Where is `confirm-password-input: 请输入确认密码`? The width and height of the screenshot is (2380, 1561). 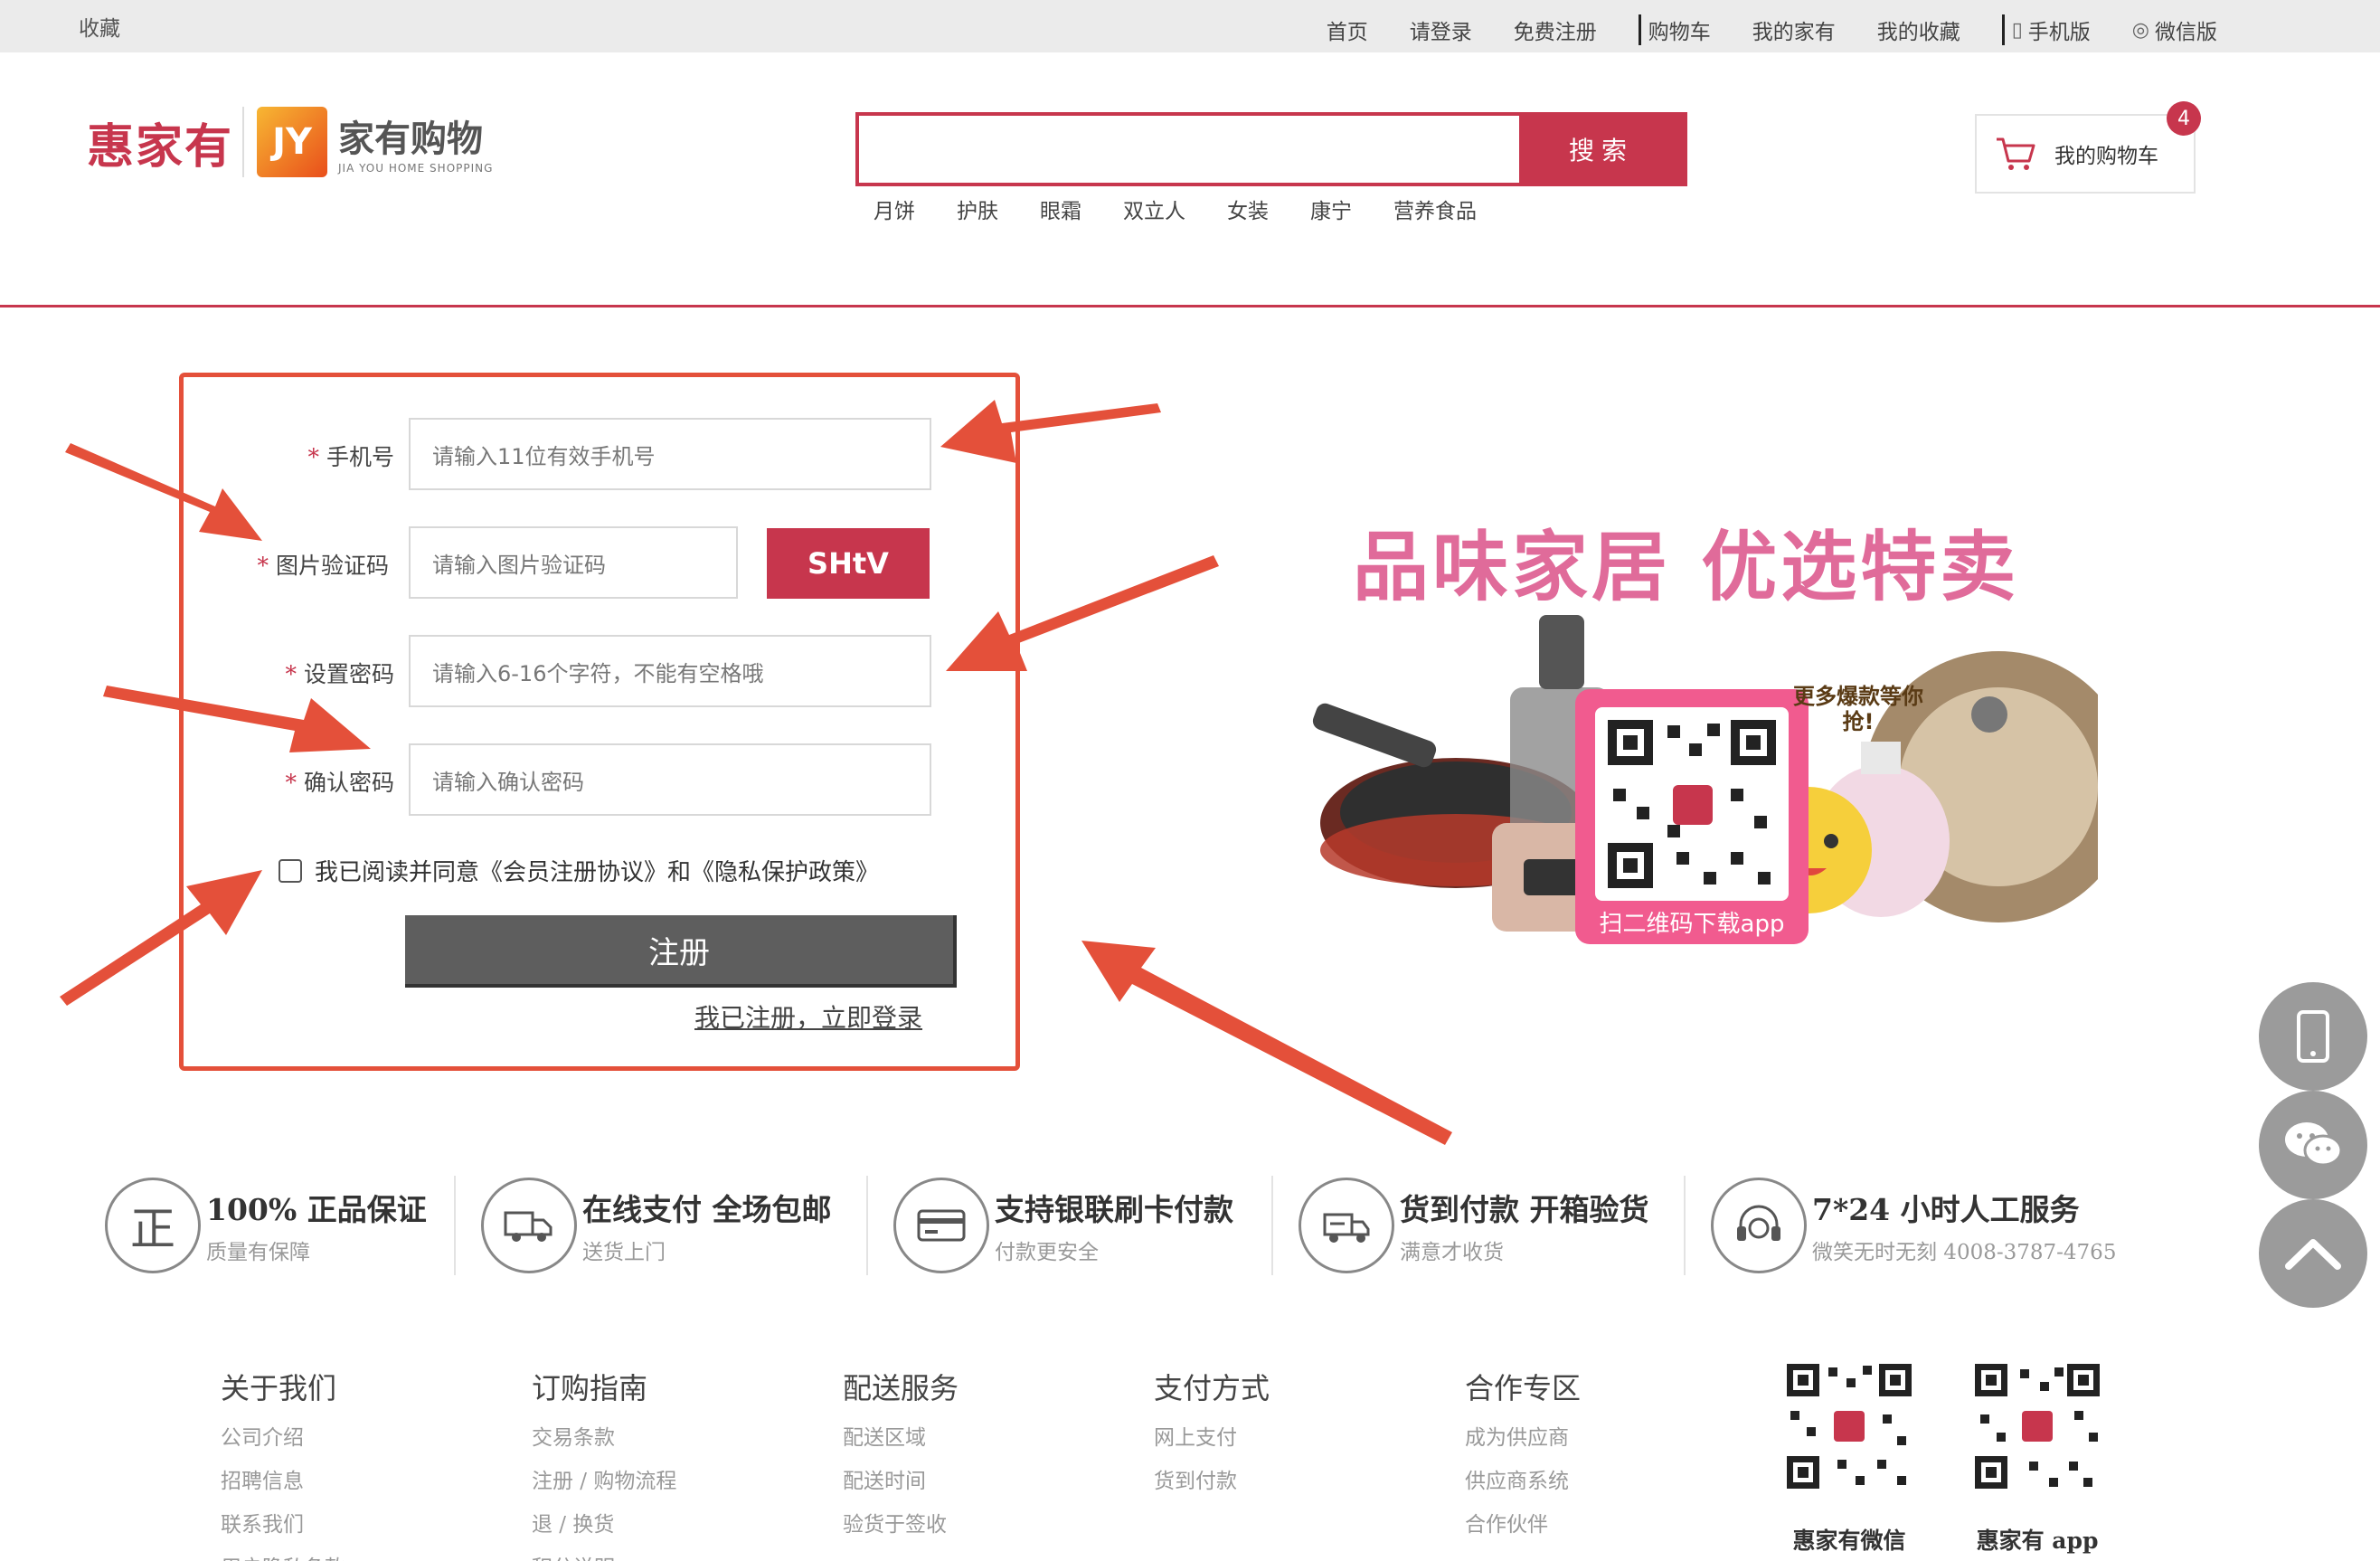
confirm-password-input: 请输入确认密码 is located at coordinates (670, 779).